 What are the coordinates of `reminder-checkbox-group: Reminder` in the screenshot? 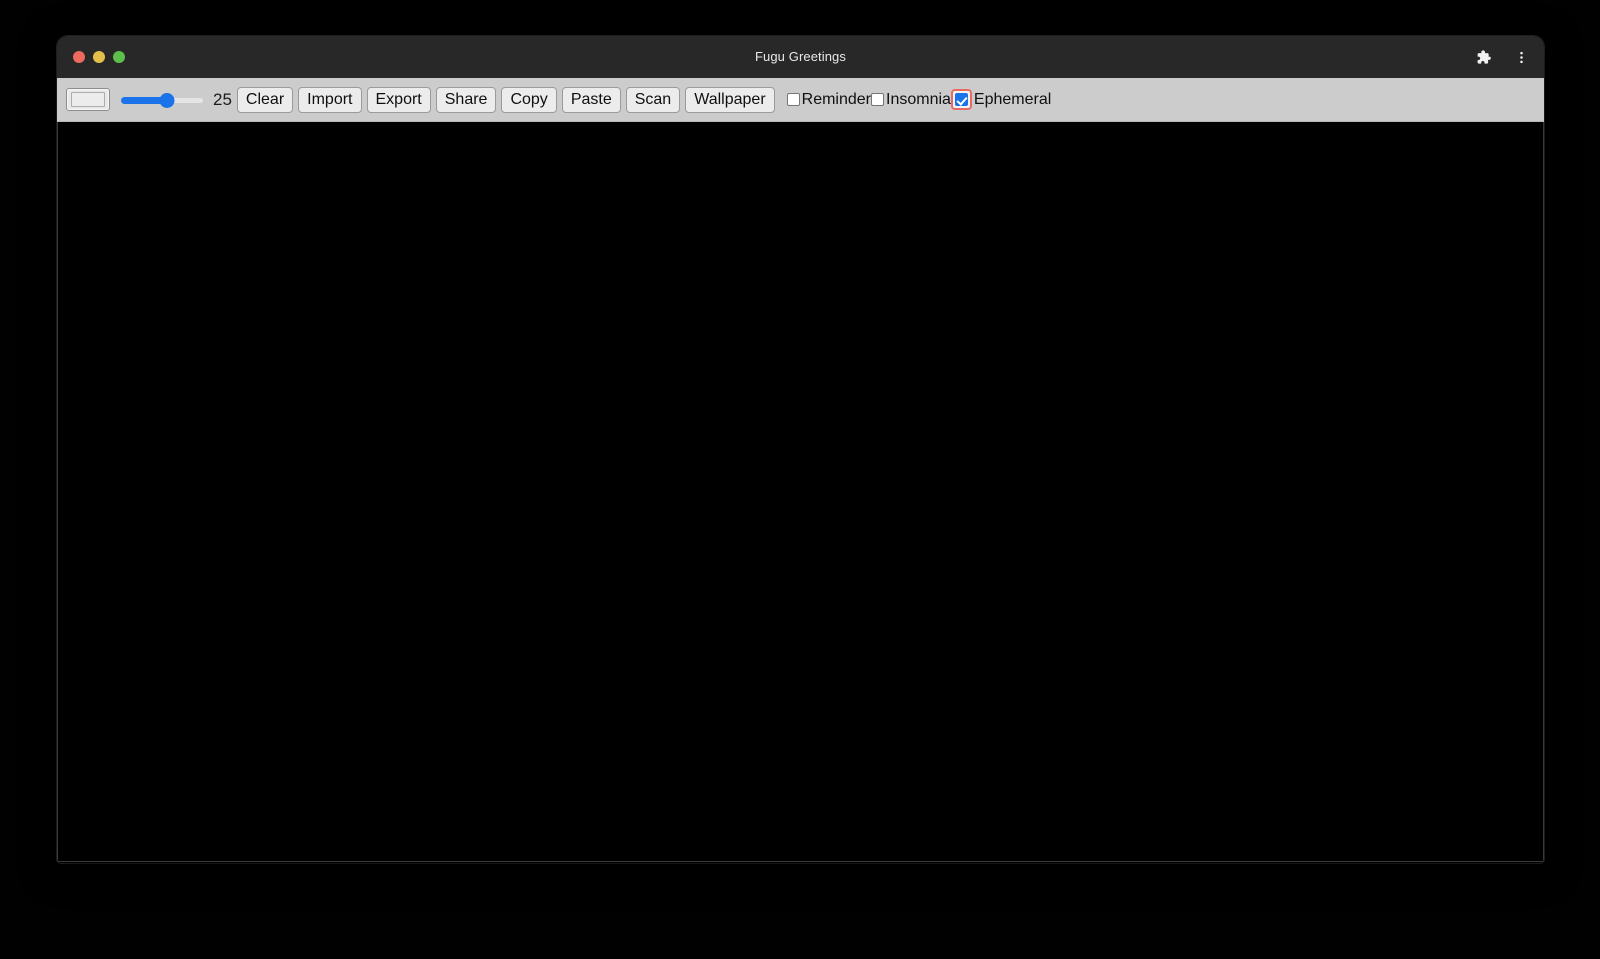 It's located at (828, 99).